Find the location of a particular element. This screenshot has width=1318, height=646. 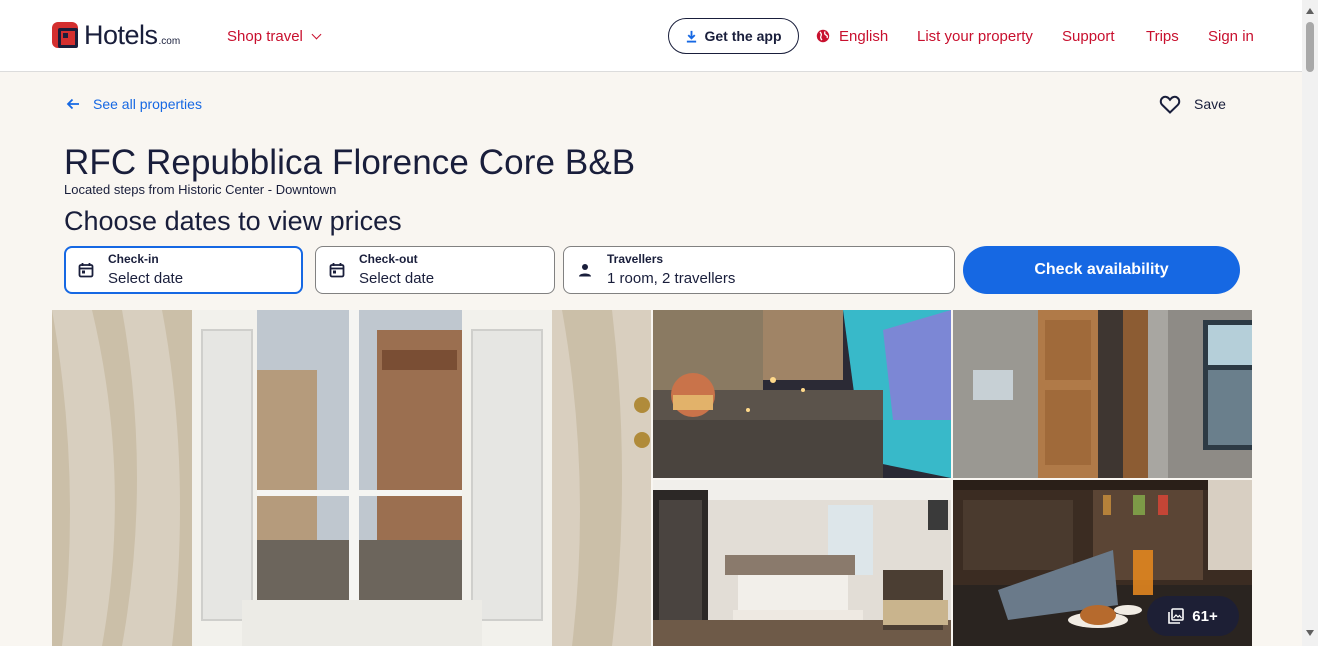

shop-travel-menu: Shop travel is located at coordinates (274, 36).